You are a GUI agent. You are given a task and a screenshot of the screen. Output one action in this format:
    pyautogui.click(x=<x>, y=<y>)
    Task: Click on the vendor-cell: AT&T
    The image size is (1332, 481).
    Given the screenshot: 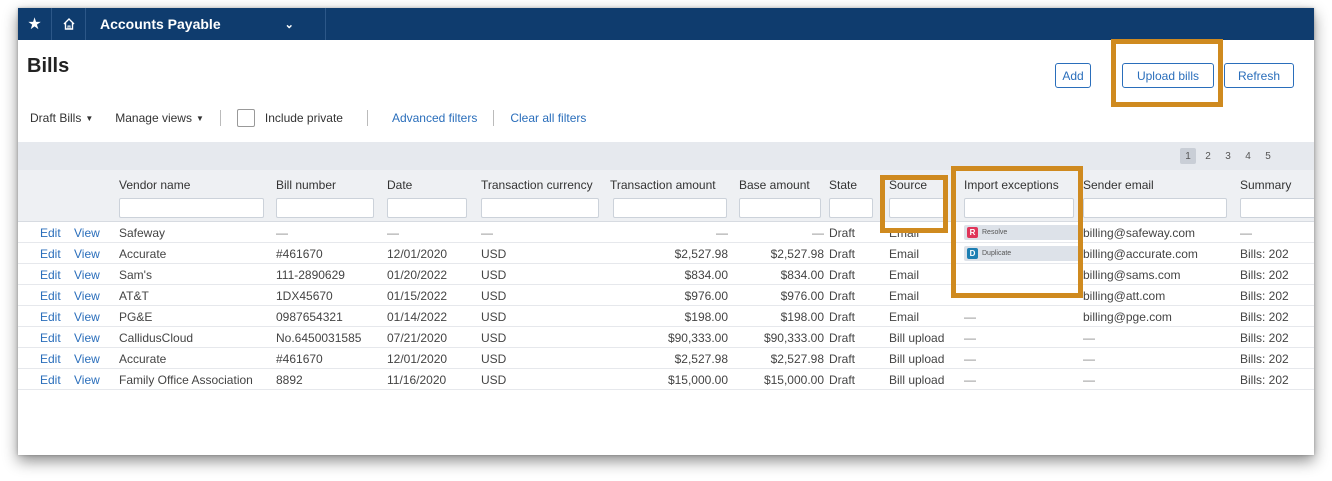 What is the action you would take?
    pyautogui.click(x=134, y=296)
    